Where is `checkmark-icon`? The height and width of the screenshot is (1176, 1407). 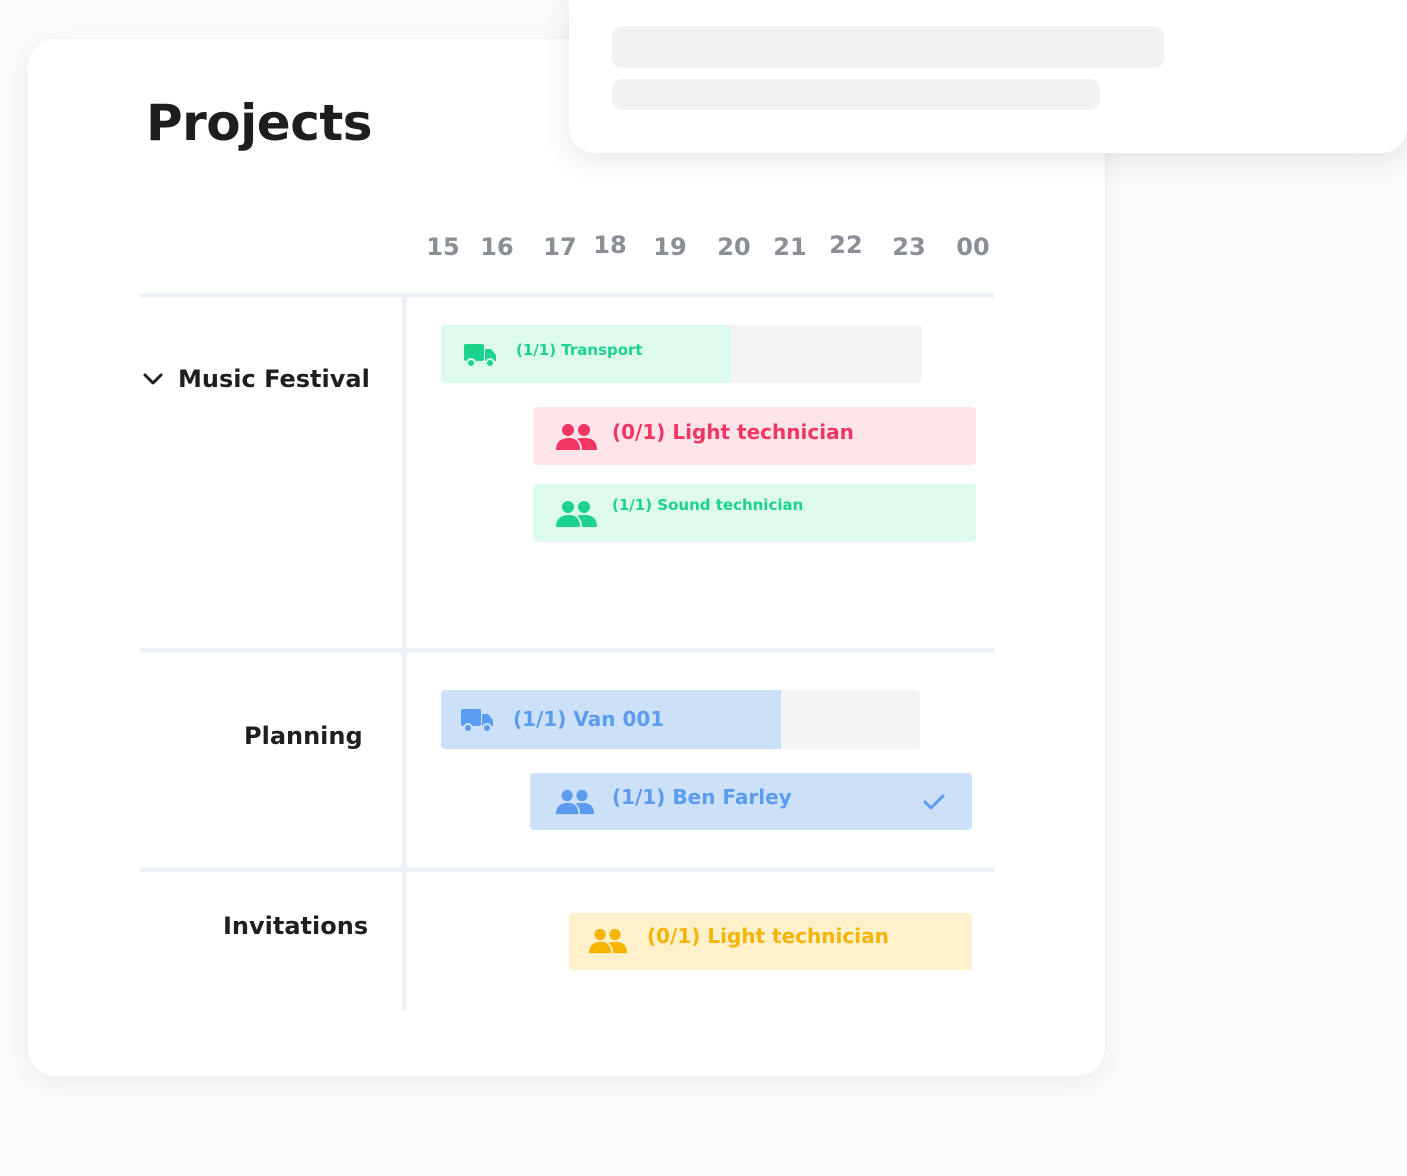 checkmark-icon is located at coordinates (934, 802).